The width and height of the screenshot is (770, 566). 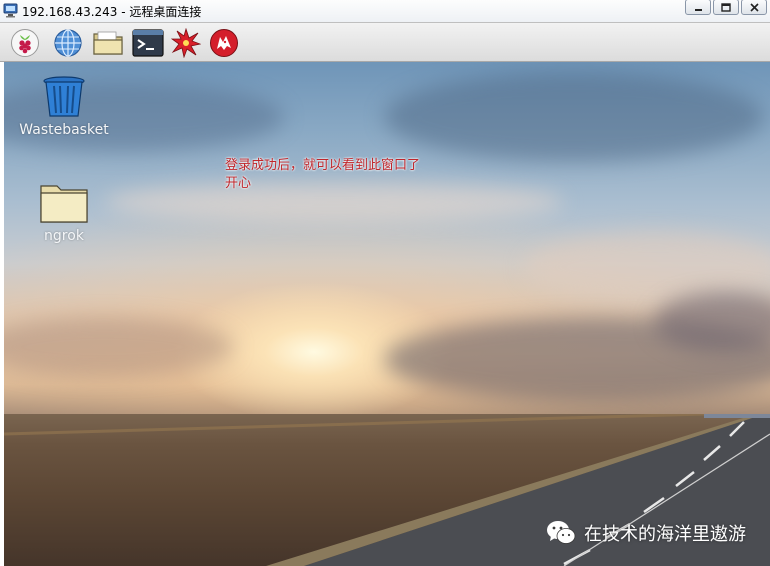 I want to click on close-button, so click(x=754, y=7).